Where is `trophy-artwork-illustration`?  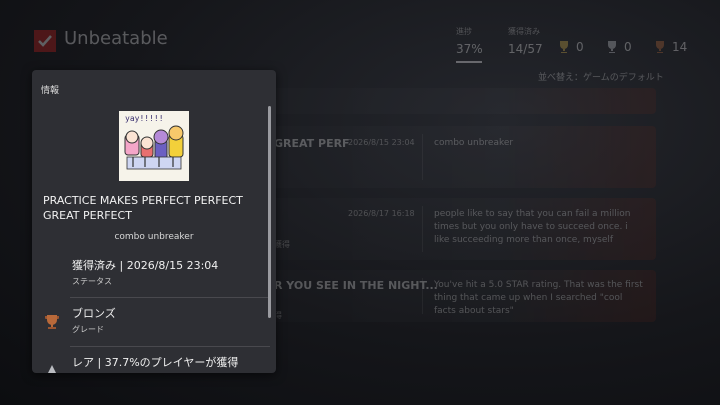 trophy-artwork-illustration is located at coordinates (154, 147).